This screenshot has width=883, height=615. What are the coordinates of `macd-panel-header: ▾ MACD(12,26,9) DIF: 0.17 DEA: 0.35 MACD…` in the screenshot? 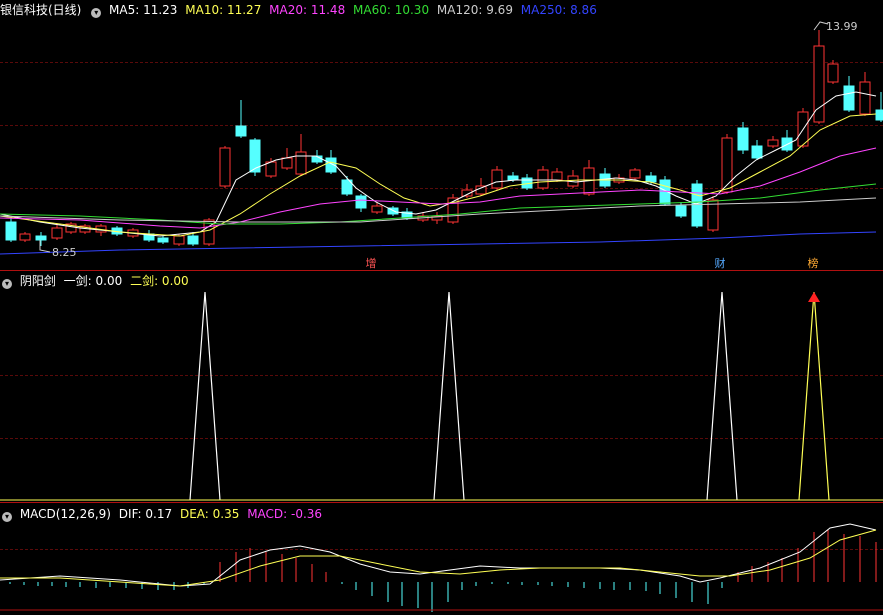 It's located at (163, 514).